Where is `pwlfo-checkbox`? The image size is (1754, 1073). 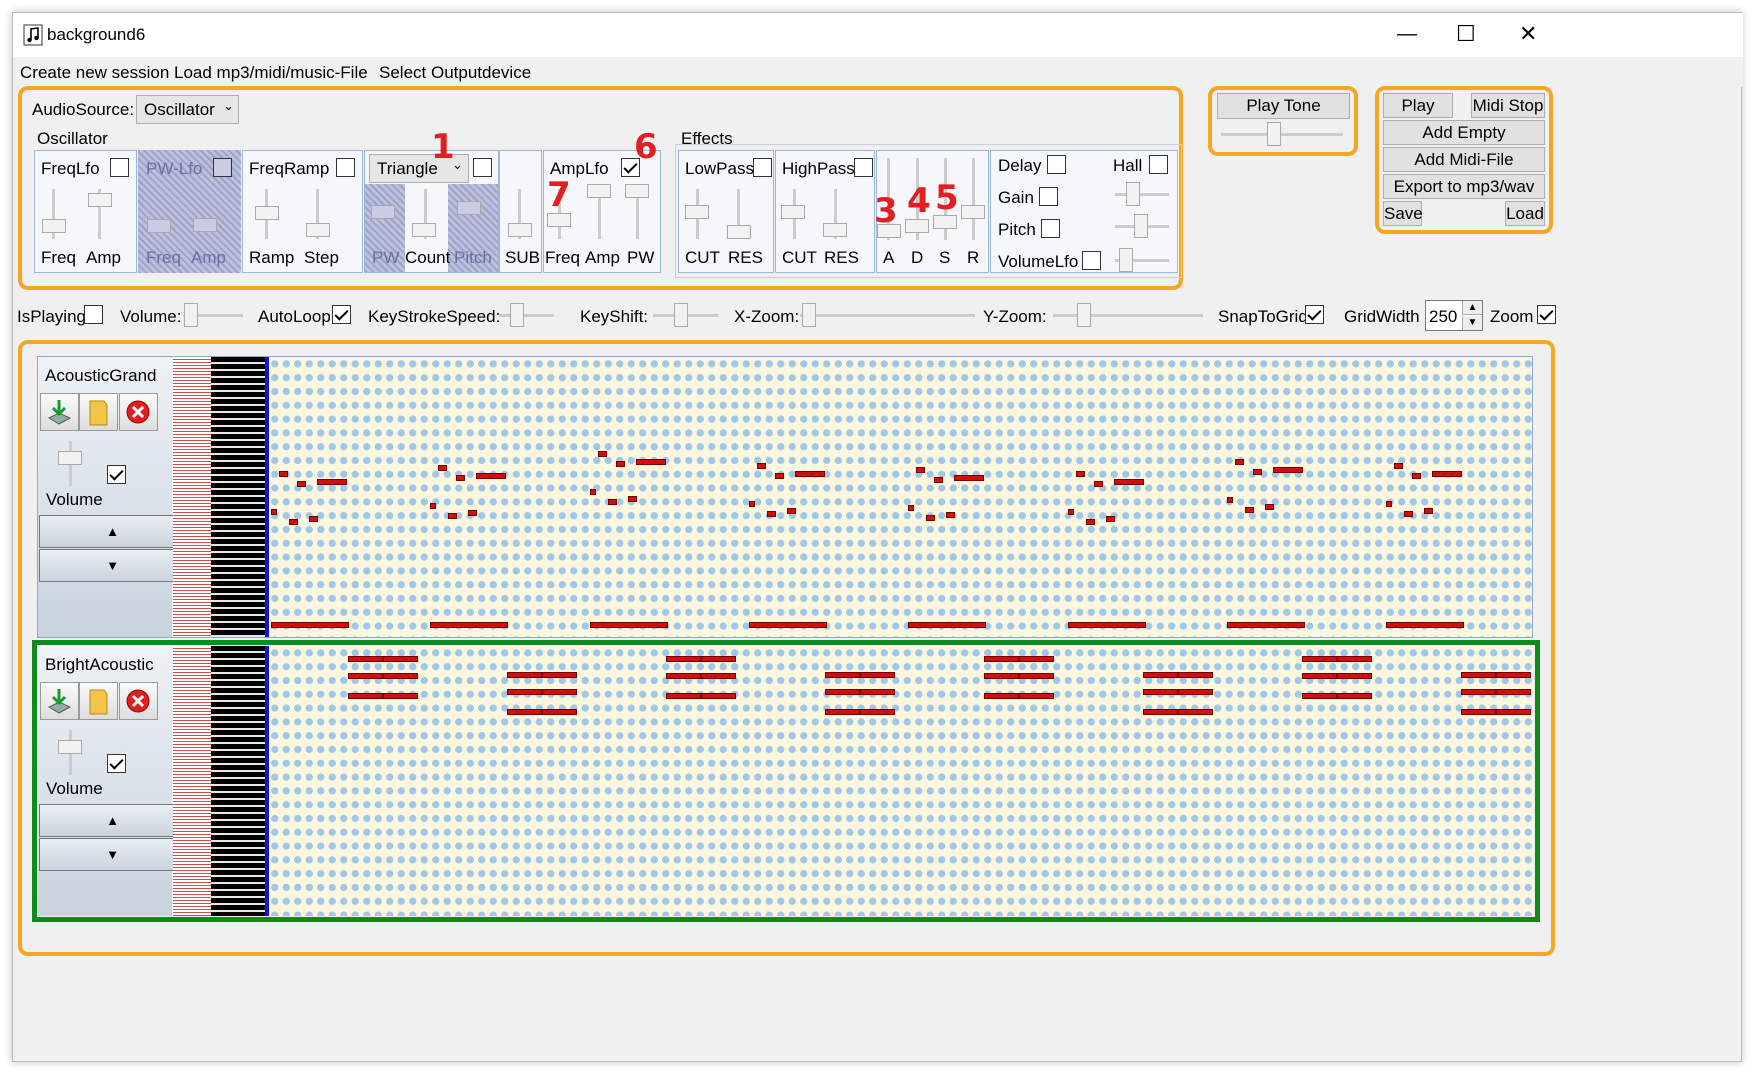
pwlfo-checkbox is located at coordinates (222, 167).